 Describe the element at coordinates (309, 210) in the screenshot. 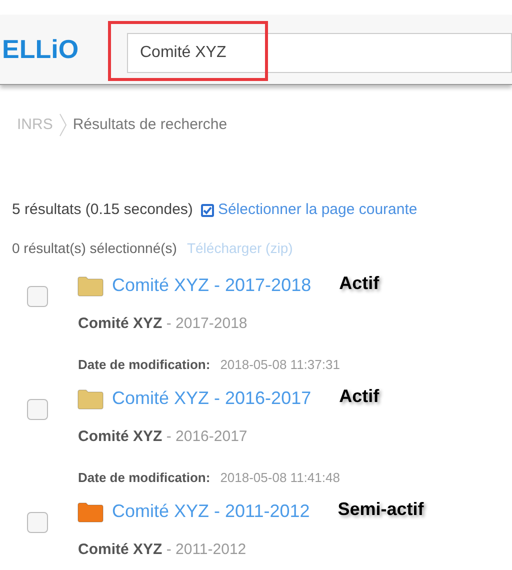

I see `select-page-link: Sélectionner la page courante` at that location.